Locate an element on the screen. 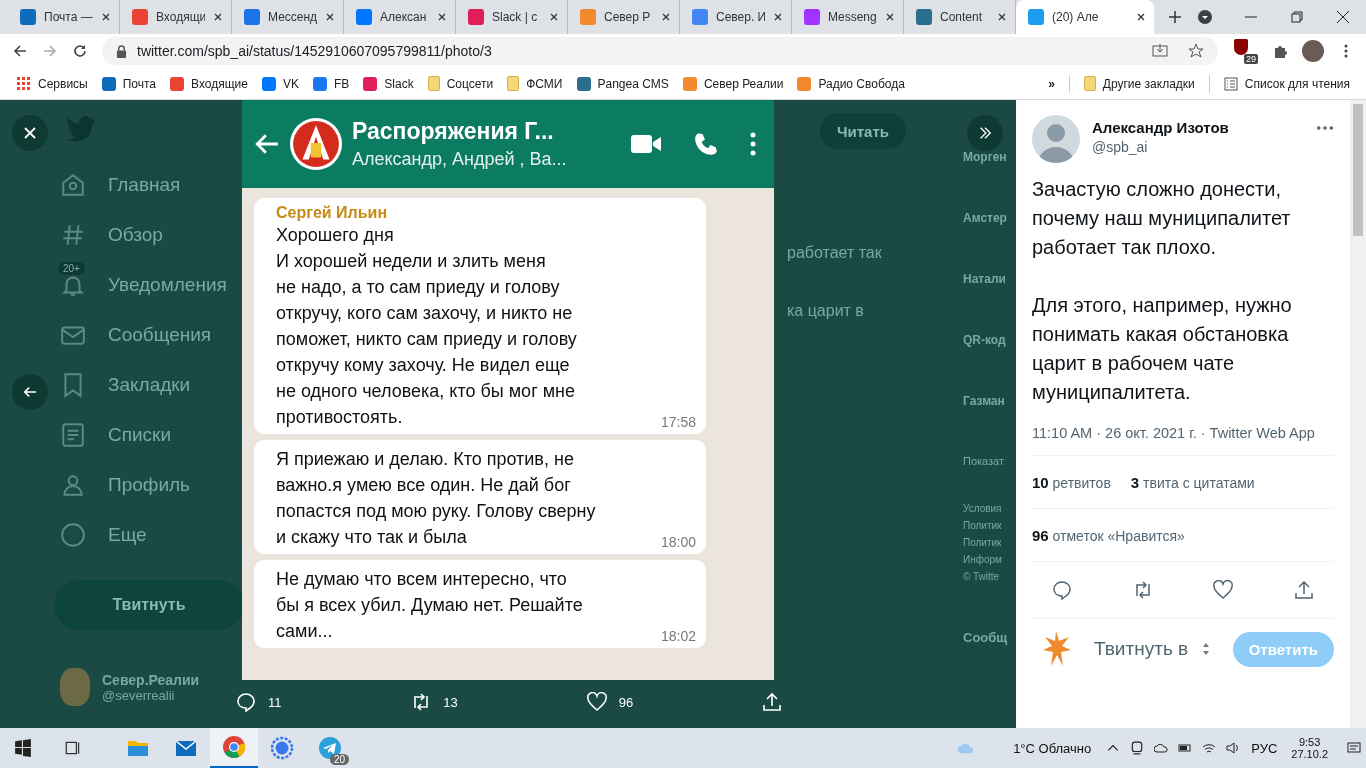 This screenshot has width=1366, height=768. install-icon is located at coordinates (1160, 51).